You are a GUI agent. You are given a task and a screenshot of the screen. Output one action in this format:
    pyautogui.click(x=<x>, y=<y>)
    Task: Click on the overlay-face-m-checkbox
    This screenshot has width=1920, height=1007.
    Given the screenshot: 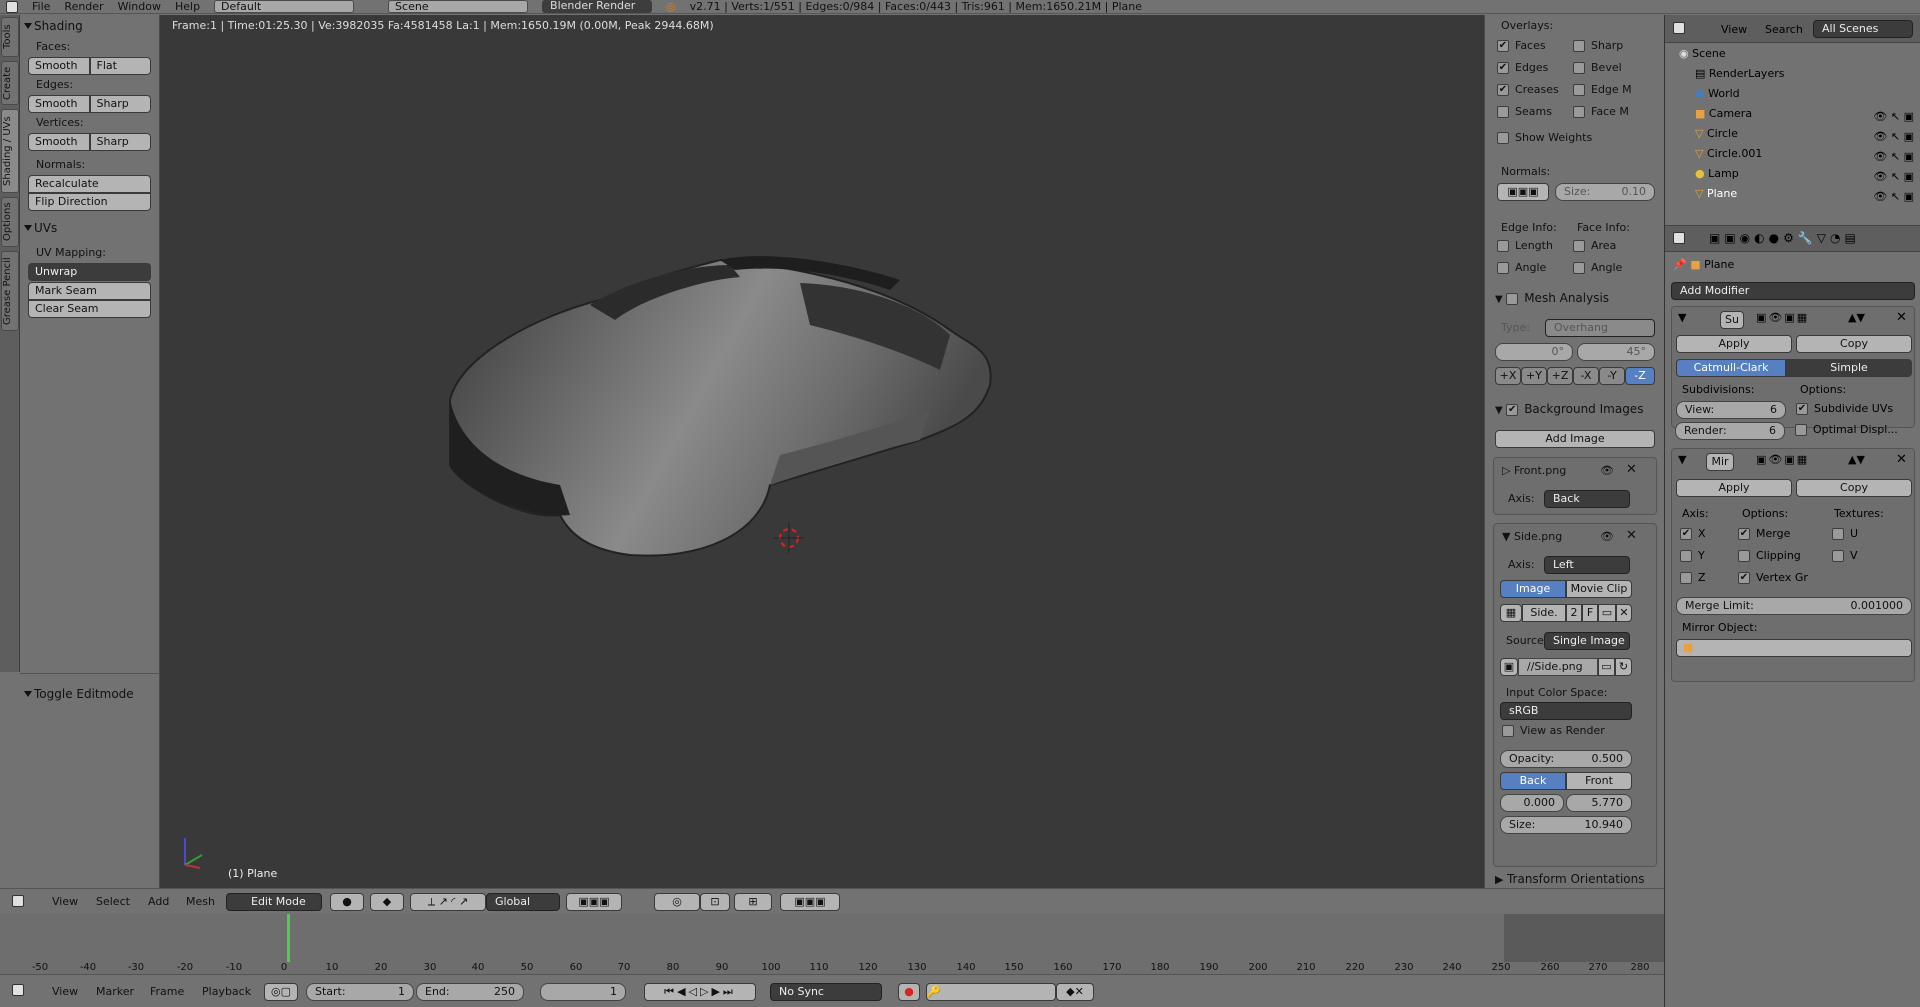 What is the action you would take?
    pyautogui.click(x=1579, y=112)
    